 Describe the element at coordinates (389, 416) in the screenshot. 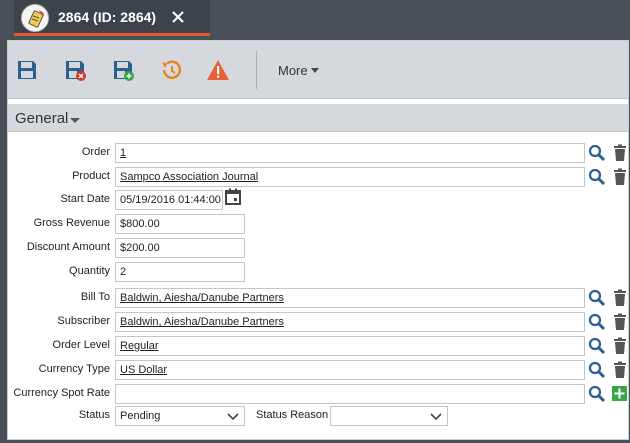

I see `status-reason-select` at that location.